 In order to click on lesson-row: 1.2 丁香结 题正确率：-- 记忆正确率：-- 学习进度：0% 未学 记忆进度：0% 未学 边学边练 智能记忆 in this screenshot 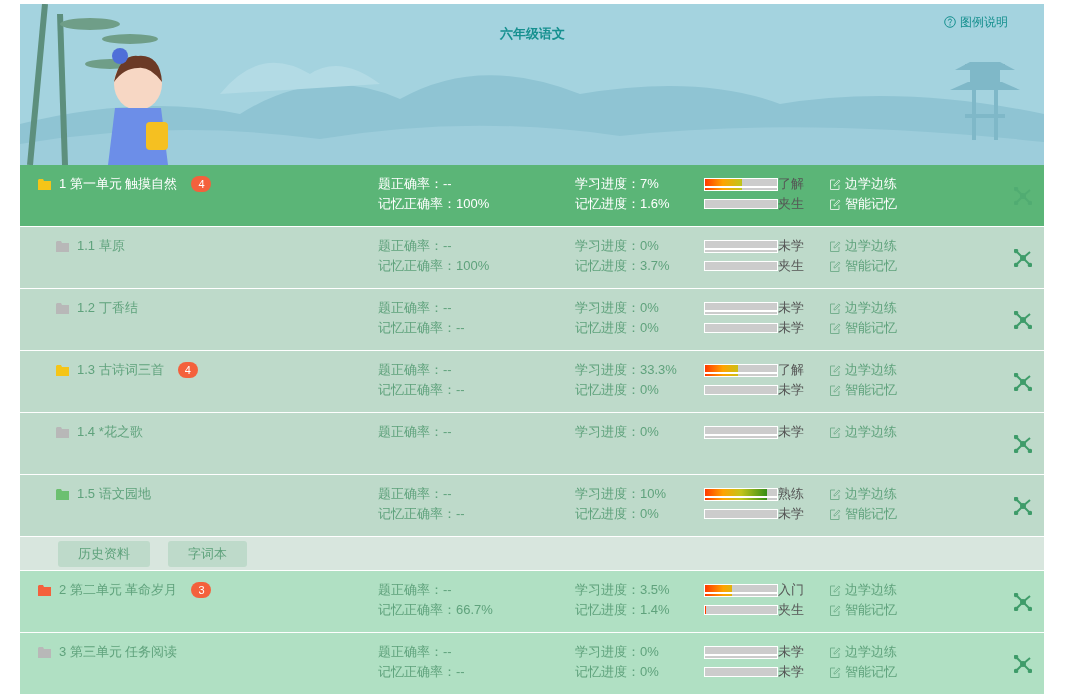, I will do `click(532, 320)`.